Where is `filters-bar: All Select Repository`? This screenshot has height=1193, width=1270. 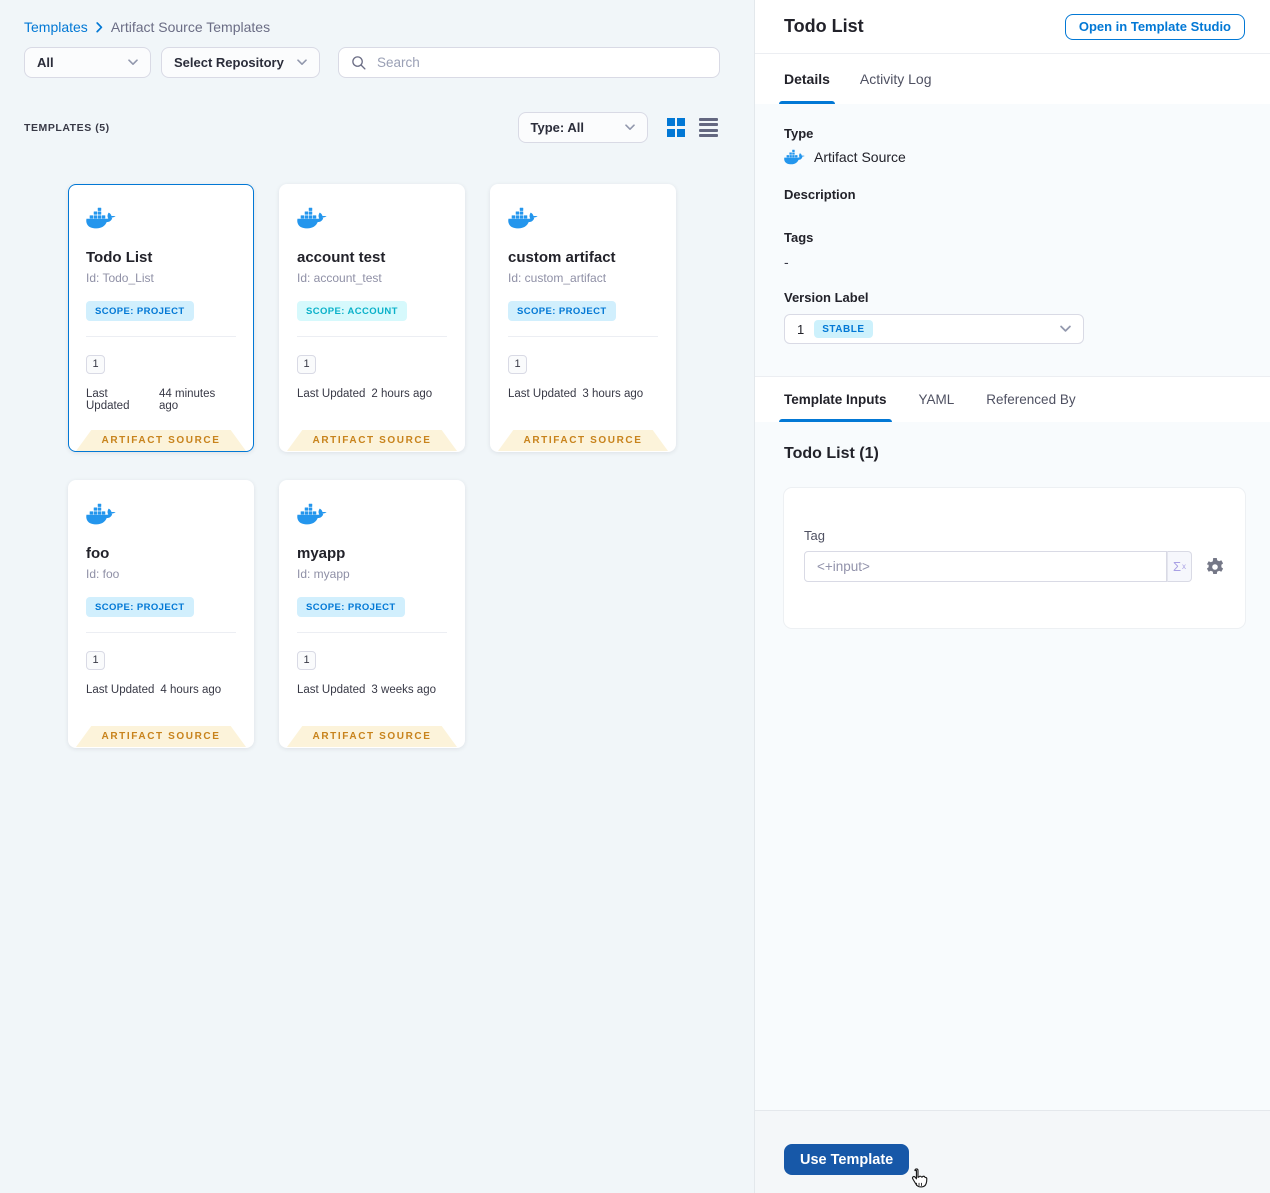
filters-bar: All Select Repository is located at coordinates (377, 56).